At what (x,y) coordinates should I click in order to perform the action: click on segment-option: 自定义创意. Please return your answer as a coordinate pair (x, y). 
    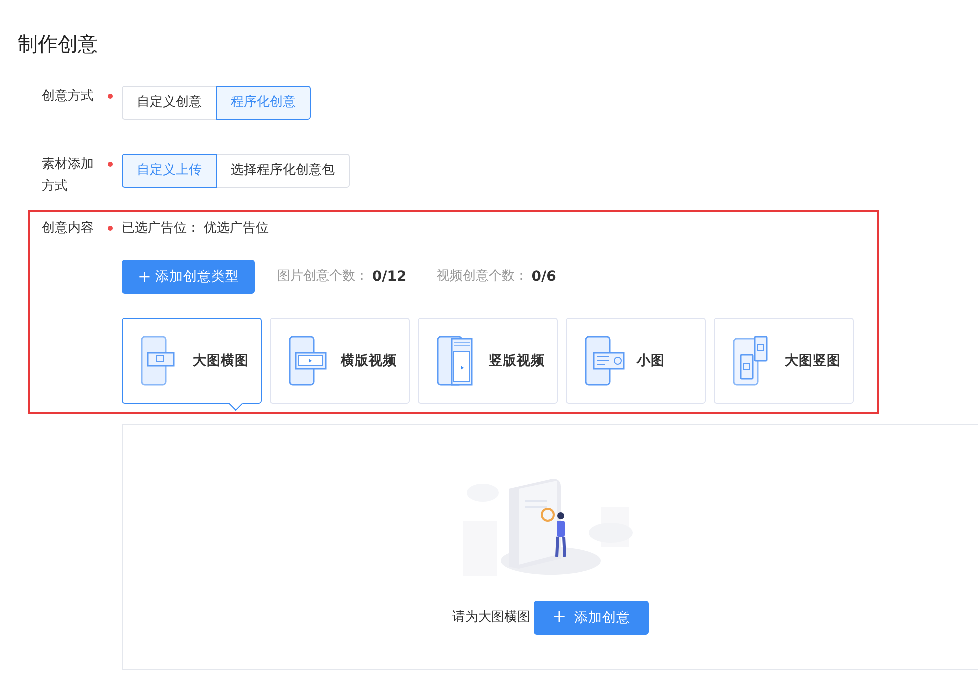
    Looking at the image, I should click on (169, 103).